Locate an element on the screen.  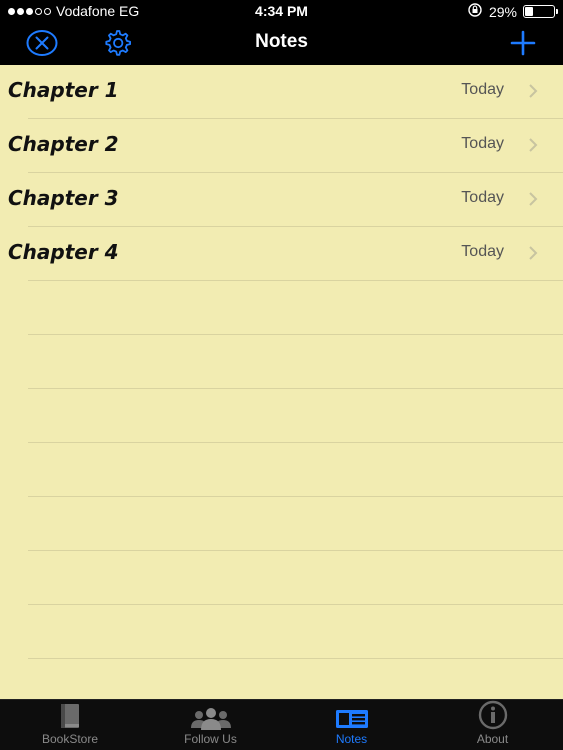
people-icon is located at coordinates (211, 716).